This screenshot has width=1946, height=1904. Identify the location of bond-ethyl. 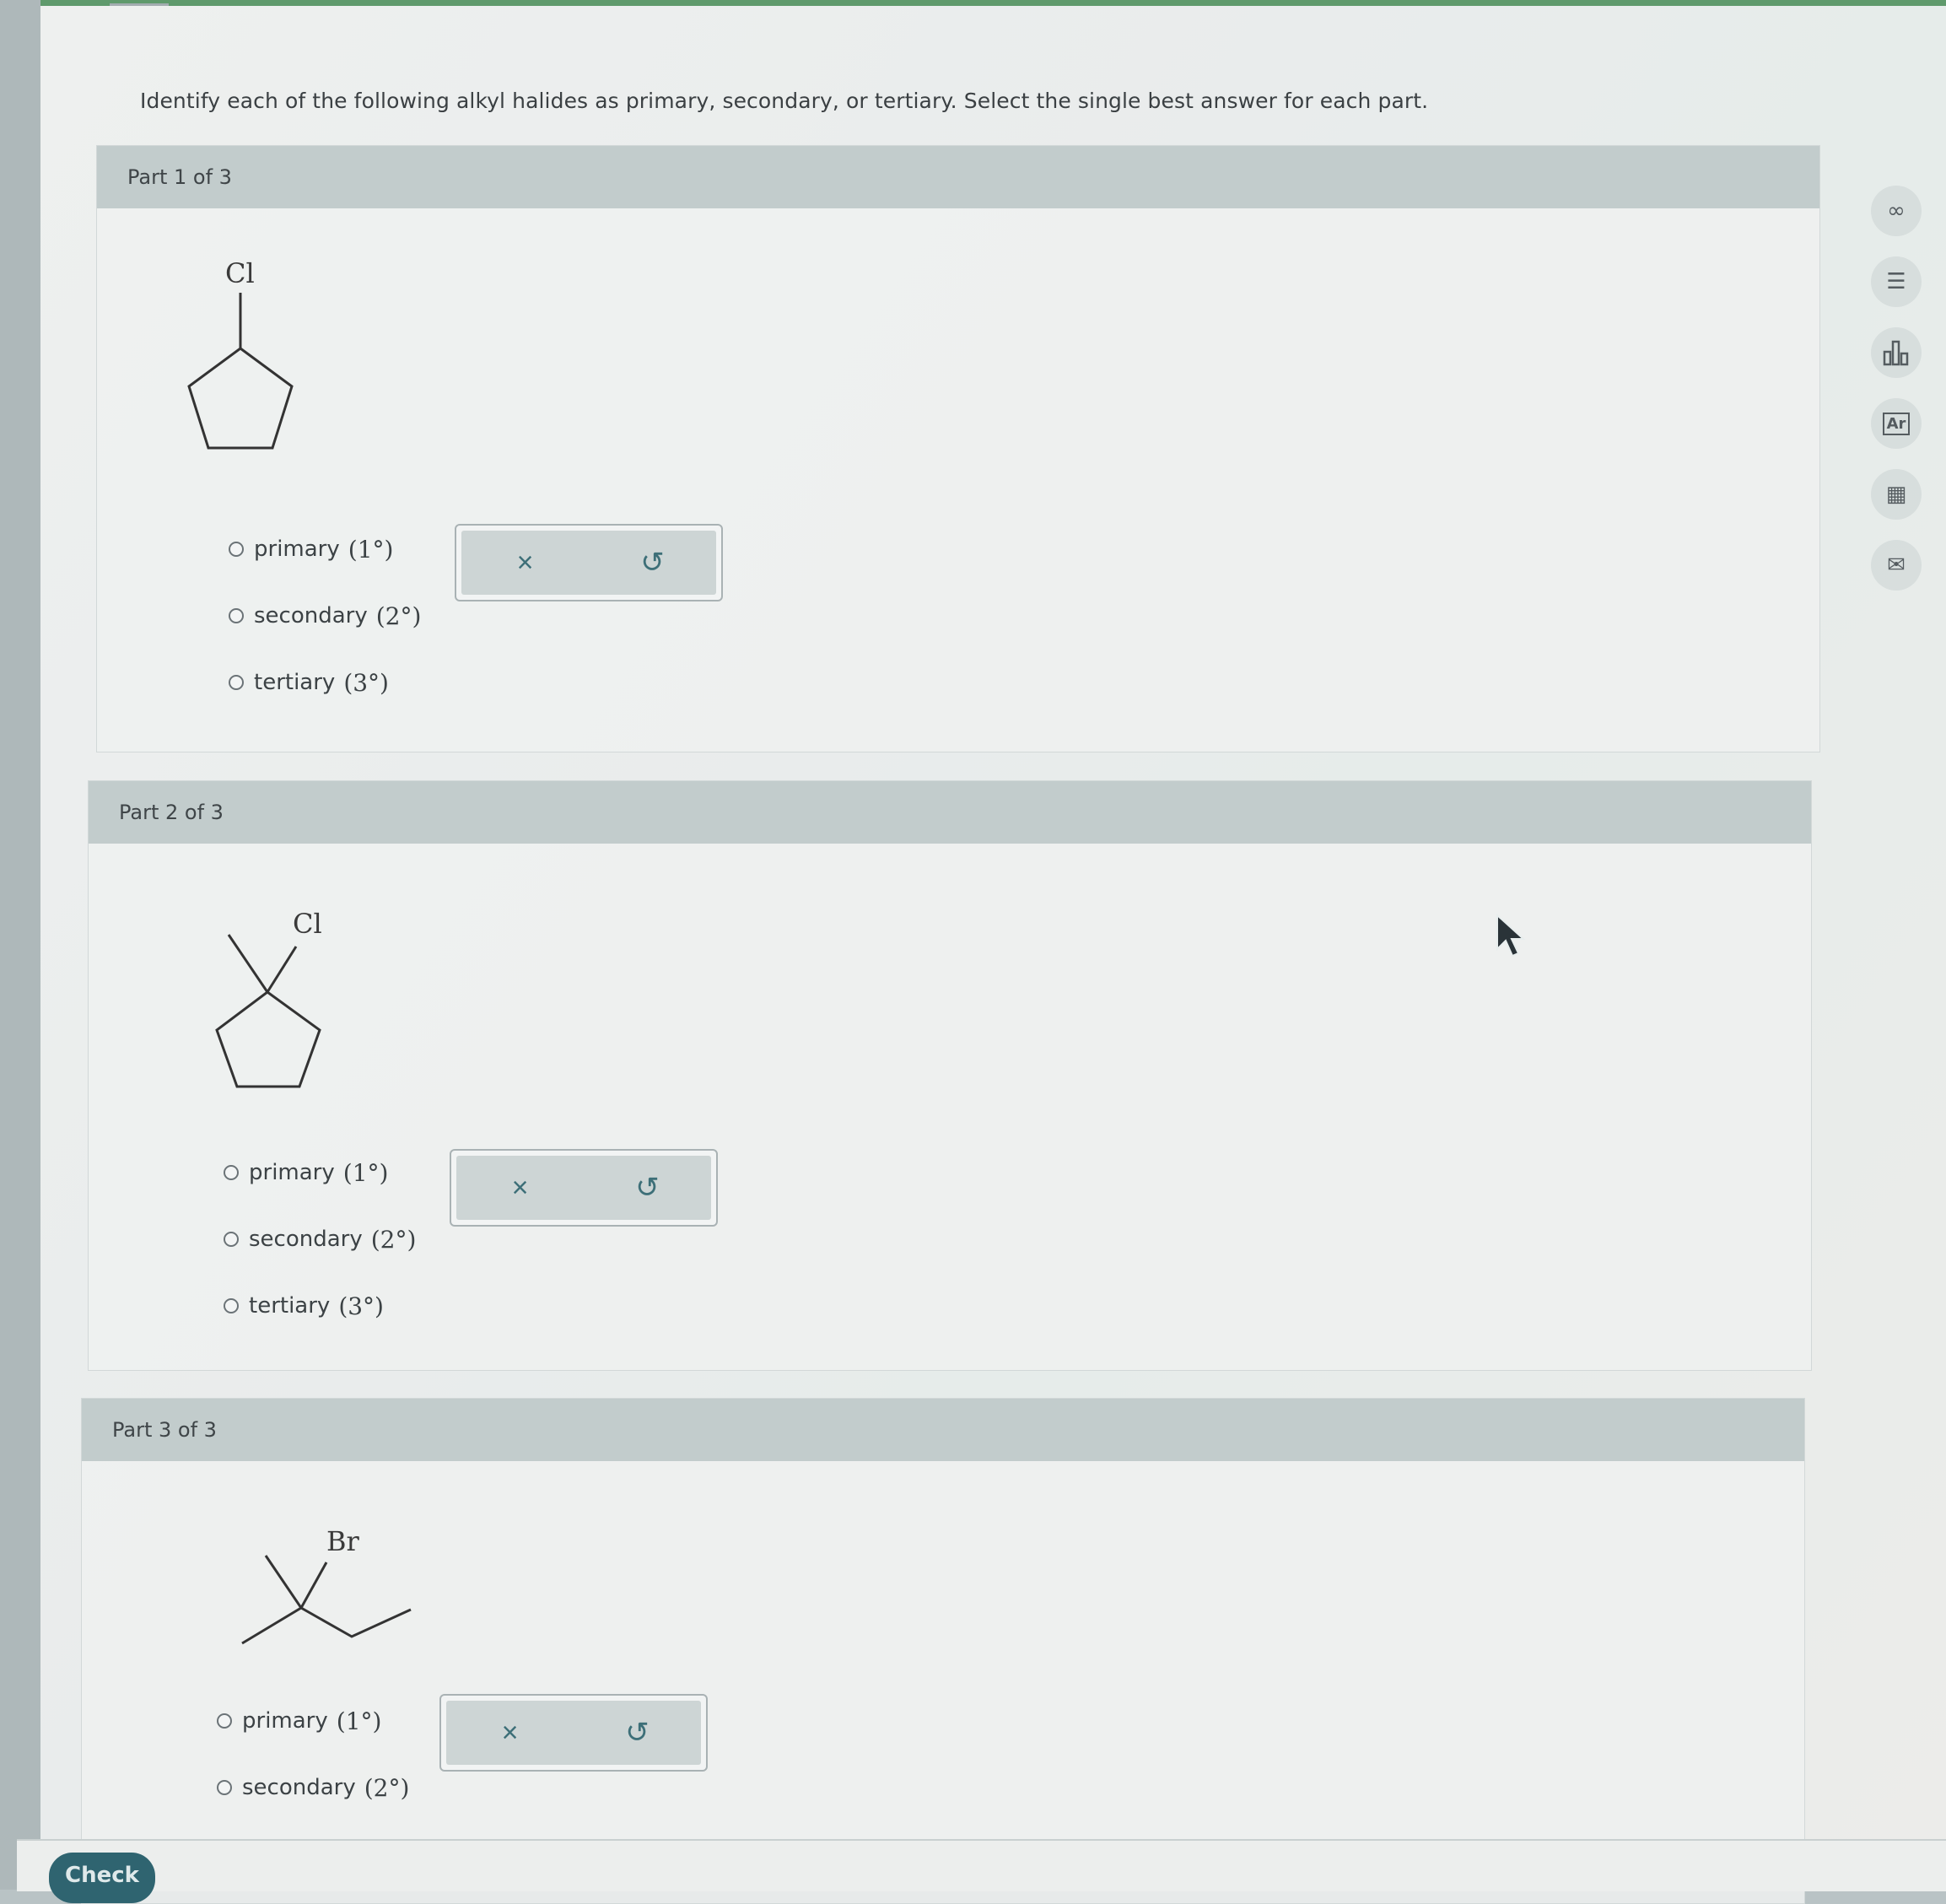
(356, 1622).